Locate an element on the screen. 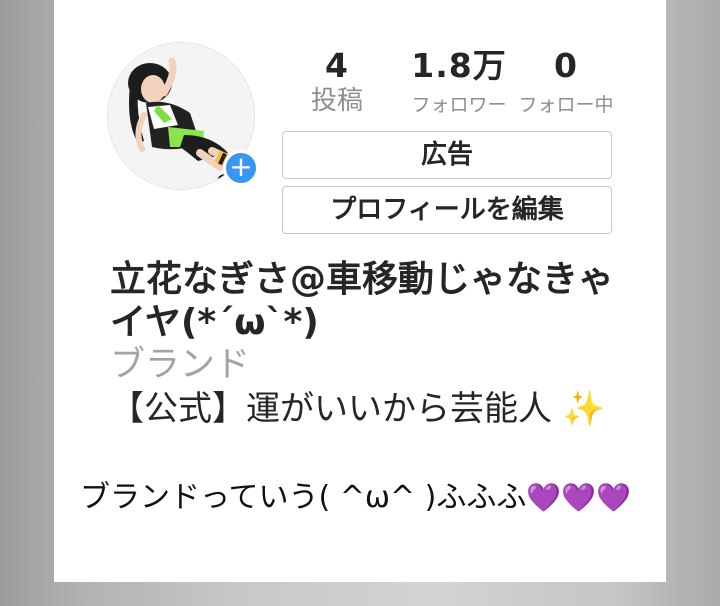 The width and height of the screenshot is (720, 606). plus-icon: + is located at coordinates (241, 166).